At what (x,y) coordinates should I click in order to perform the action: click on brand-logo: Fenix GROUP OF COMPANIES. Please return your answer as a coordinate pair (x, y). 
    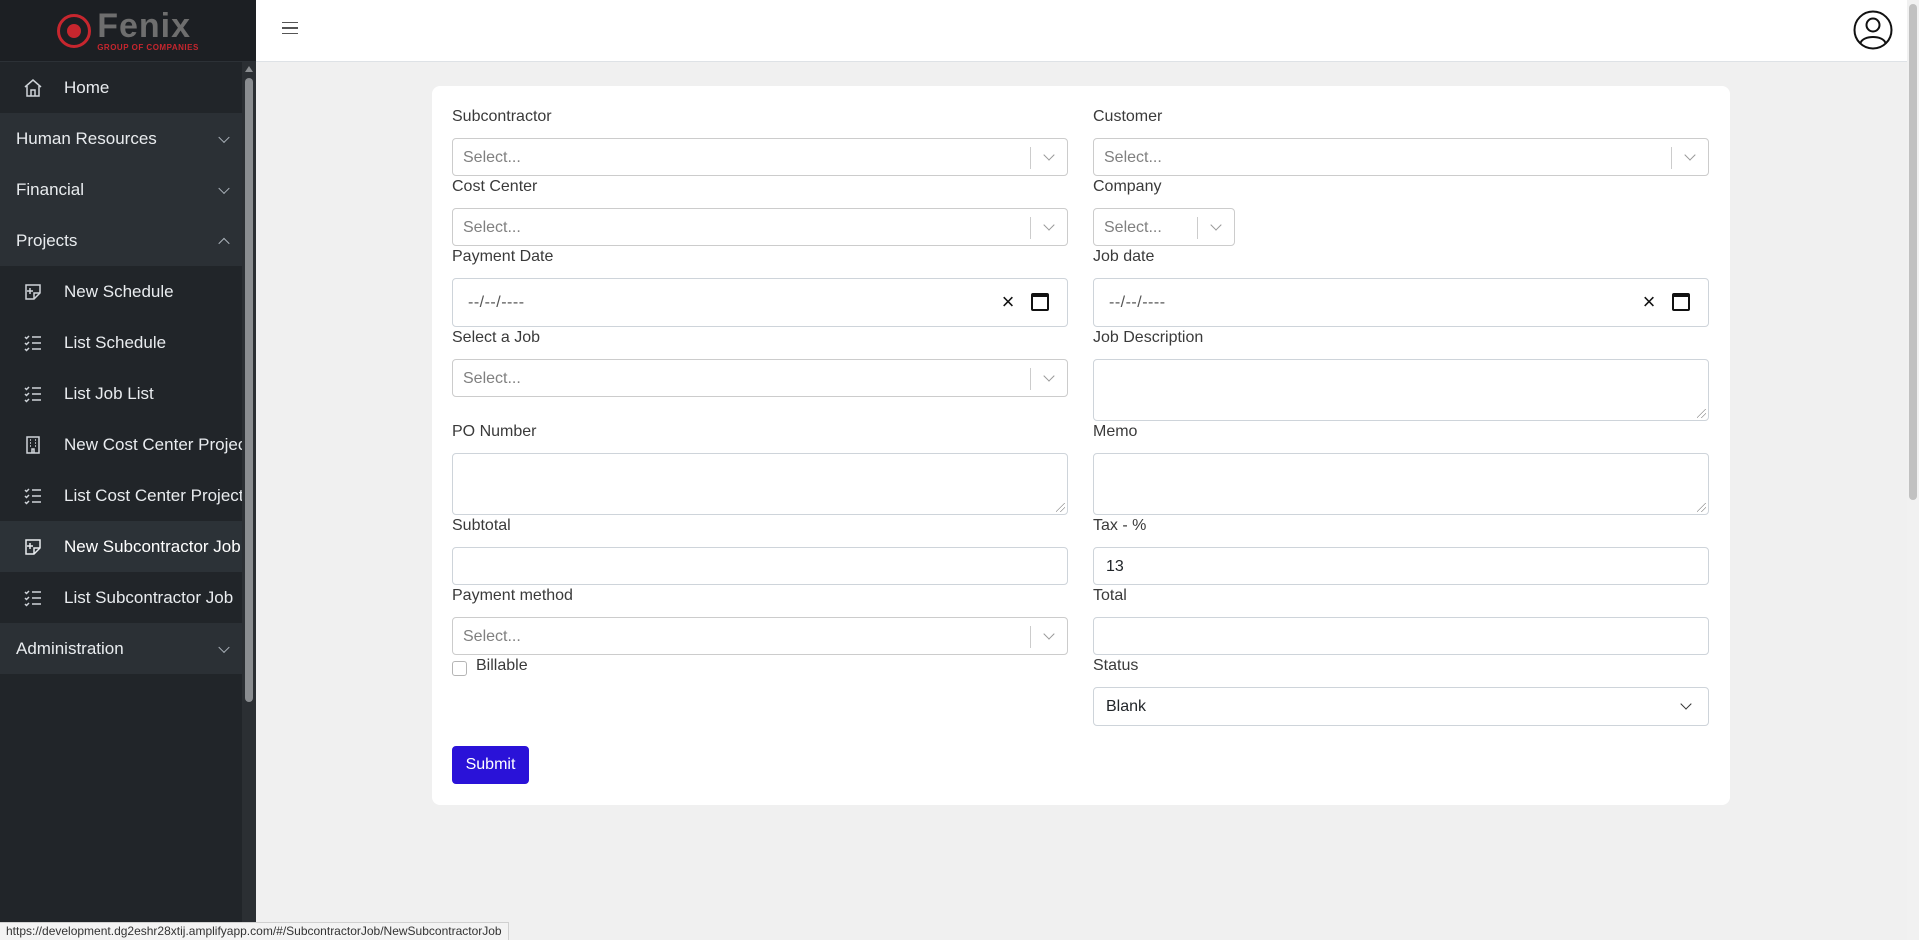
    Looking at the image, I should click on (128, 31).